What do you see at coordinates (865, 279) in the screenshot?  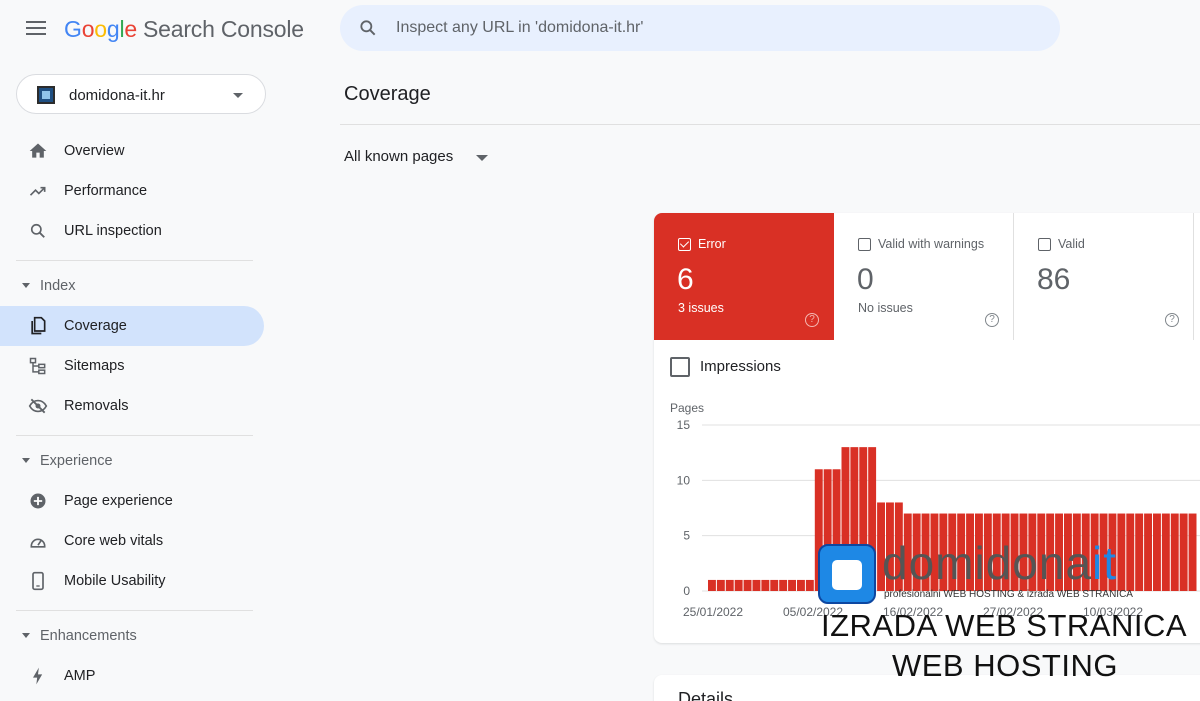 I see `warning-count: 0` at bounding box center [865, 279].